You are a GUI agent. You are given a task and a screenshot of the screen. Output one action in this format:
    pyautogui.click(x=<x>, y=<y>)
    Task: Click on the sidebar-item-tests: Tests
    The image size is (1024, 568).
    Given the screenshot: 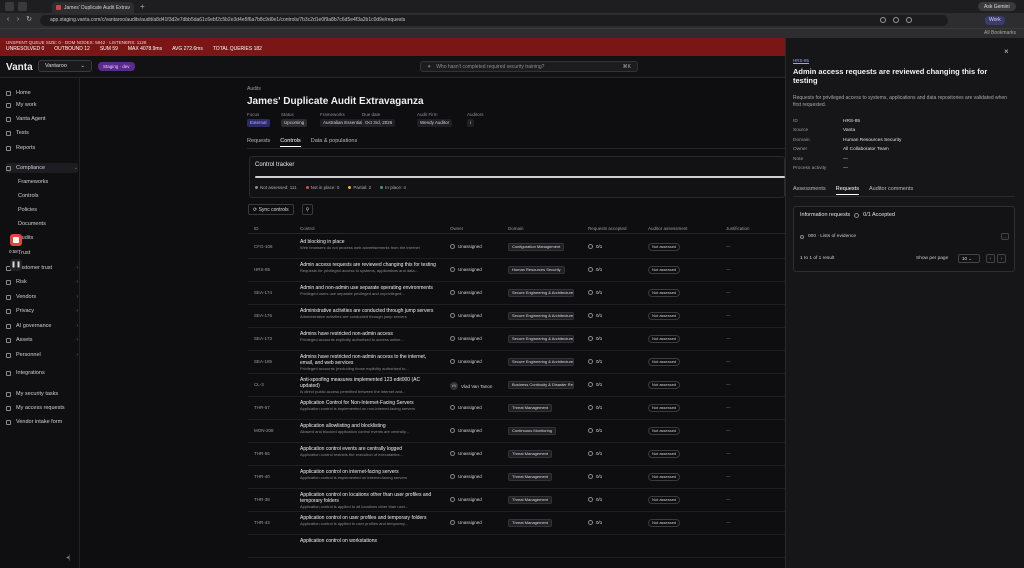 What is the action you would take?
    pyautogui.click(x=42, y=133)
    